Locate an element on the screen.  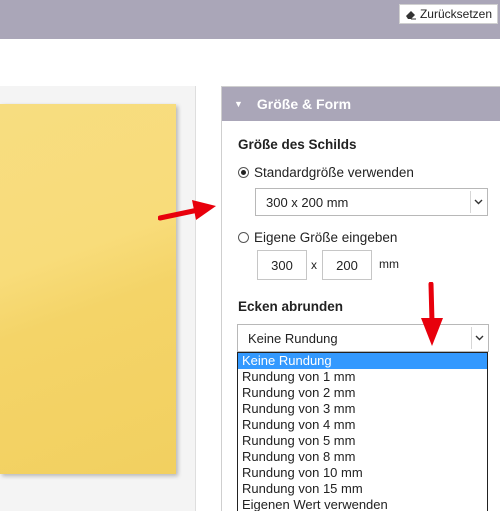
corner-rounding-value: Keine Rundung is located at coordinates (293, 338).